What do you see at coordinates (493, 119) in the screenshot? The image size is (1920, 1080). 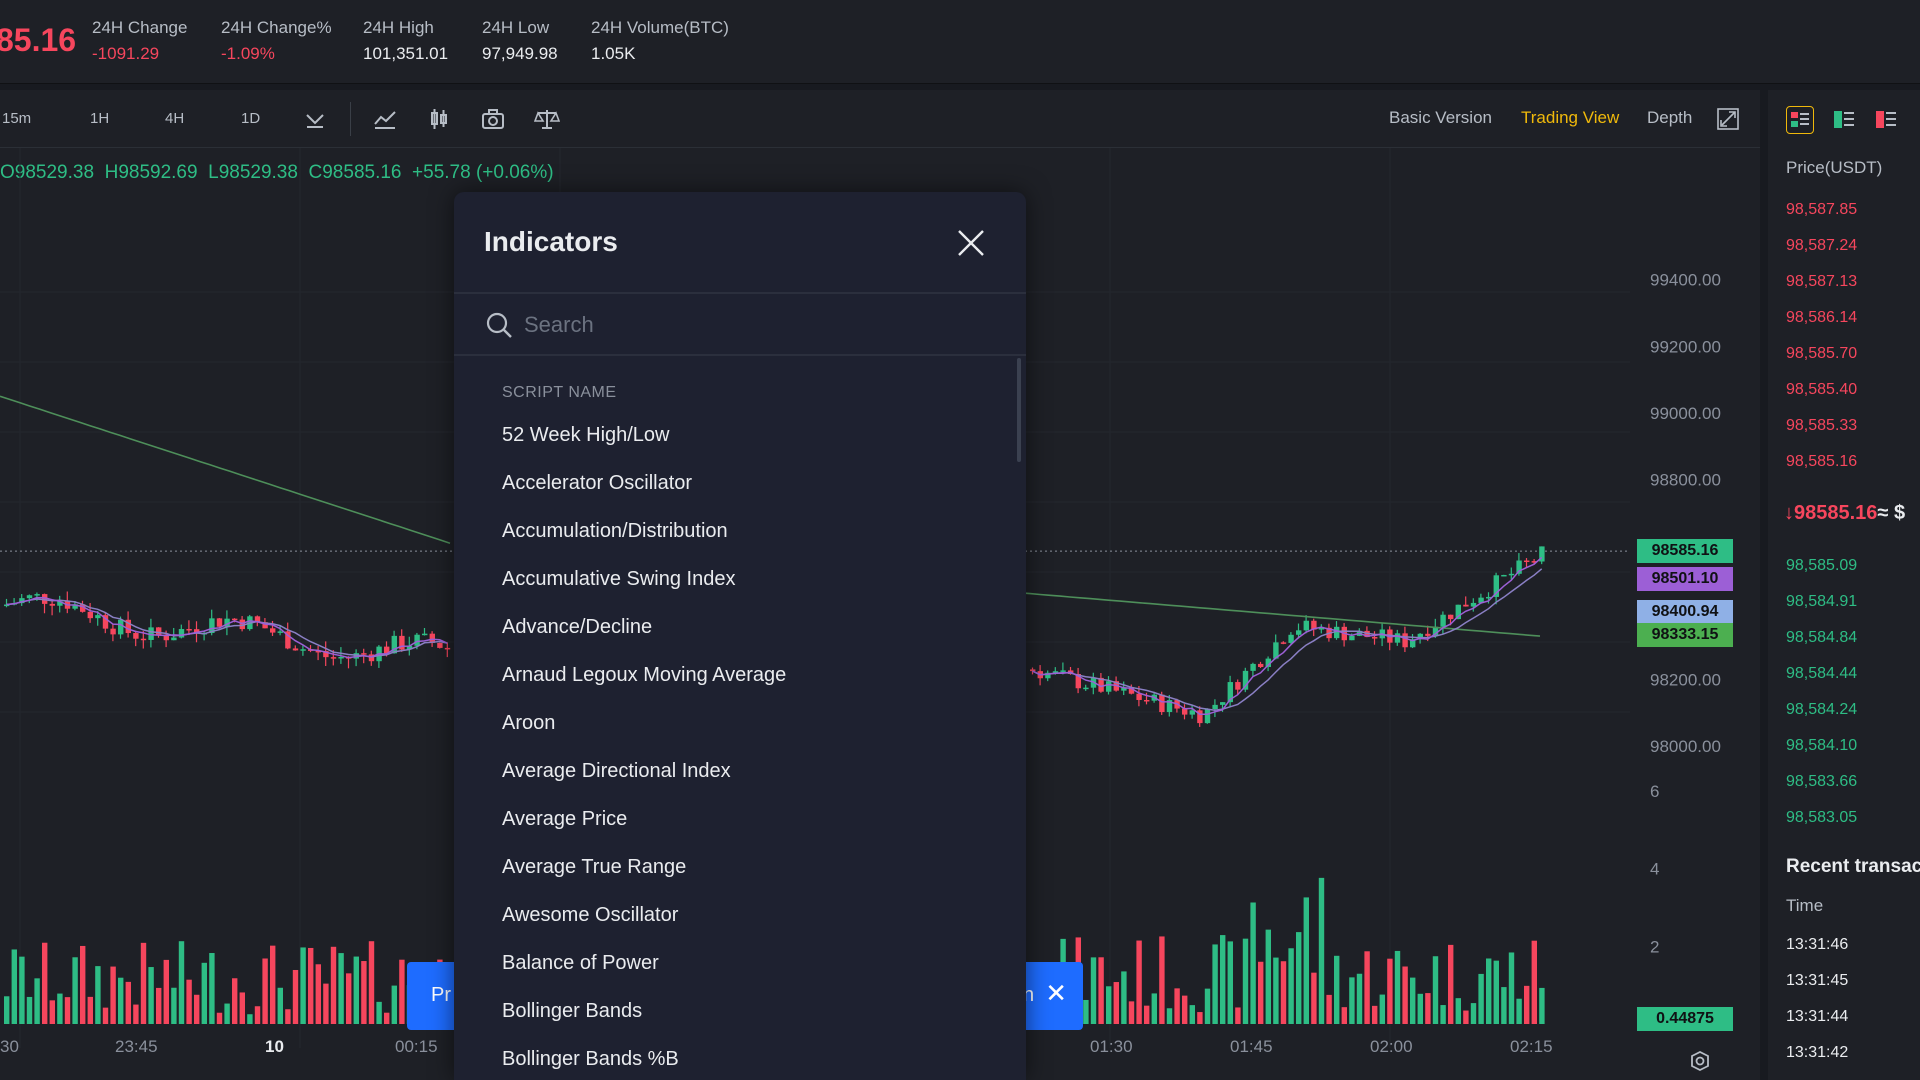 I see `camera-icon` at bounding box center [493, 119].